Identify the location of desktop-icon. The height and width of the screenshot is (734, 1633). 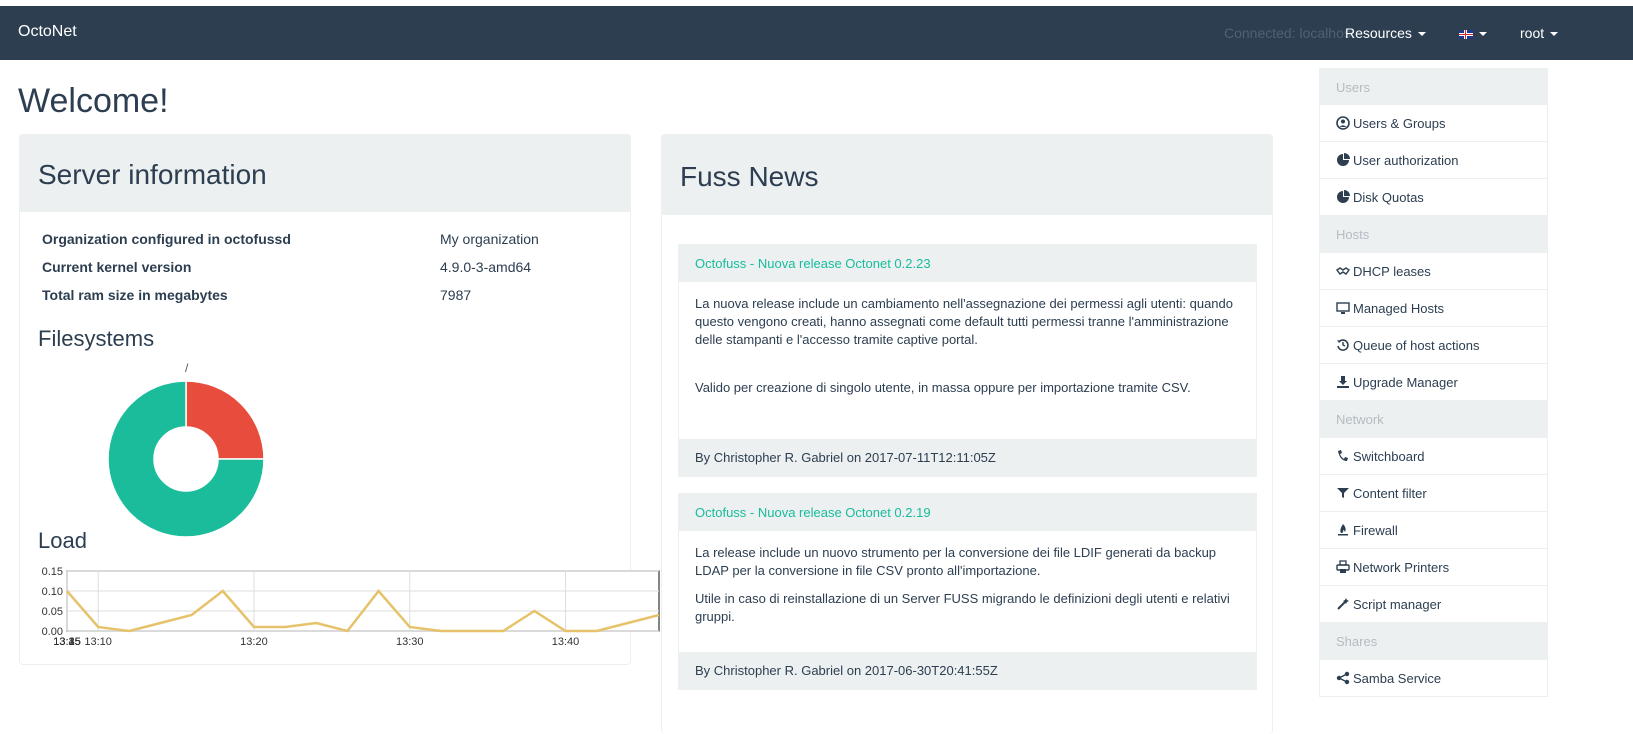
(1343, 308).